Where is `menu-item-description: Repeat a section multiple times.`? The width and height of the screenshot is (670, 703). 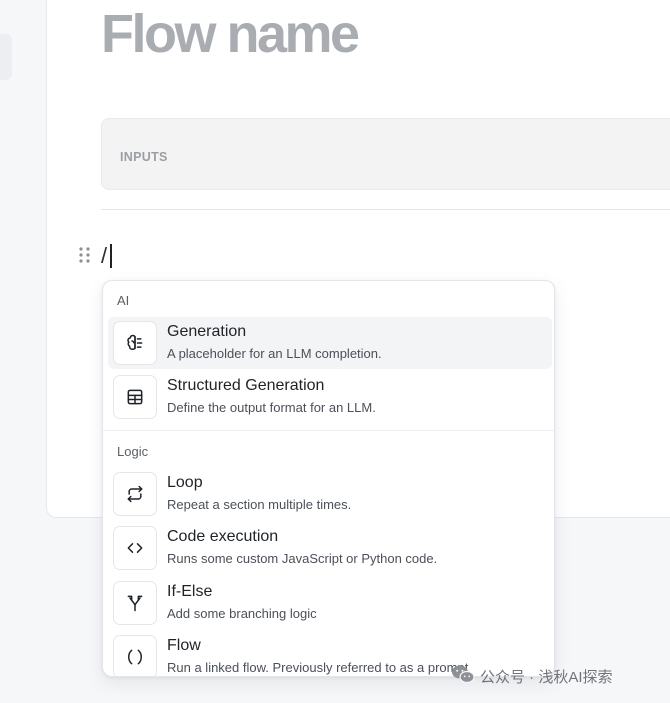 menu-item-description: Repeat a section multiple times. is located at coordinates (259, 504).